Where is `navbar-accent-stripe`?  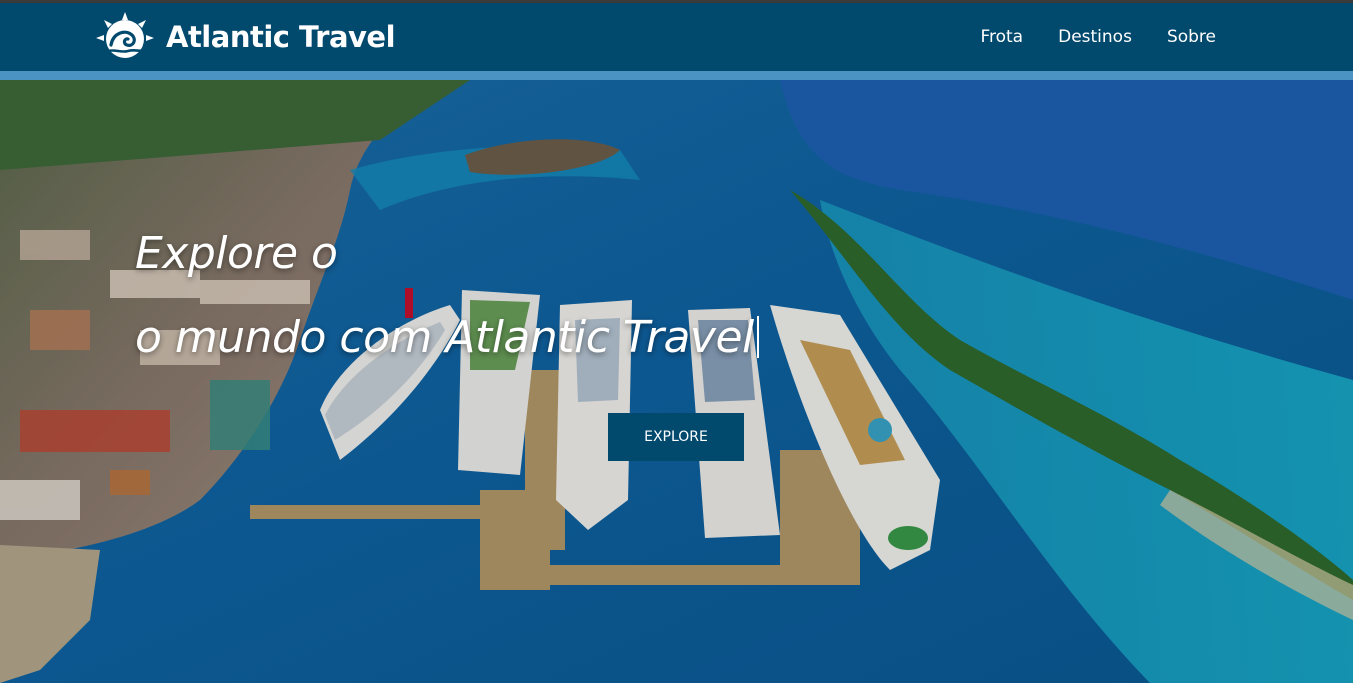
navbar-accent-stripe is located at coordinates (676, 75).